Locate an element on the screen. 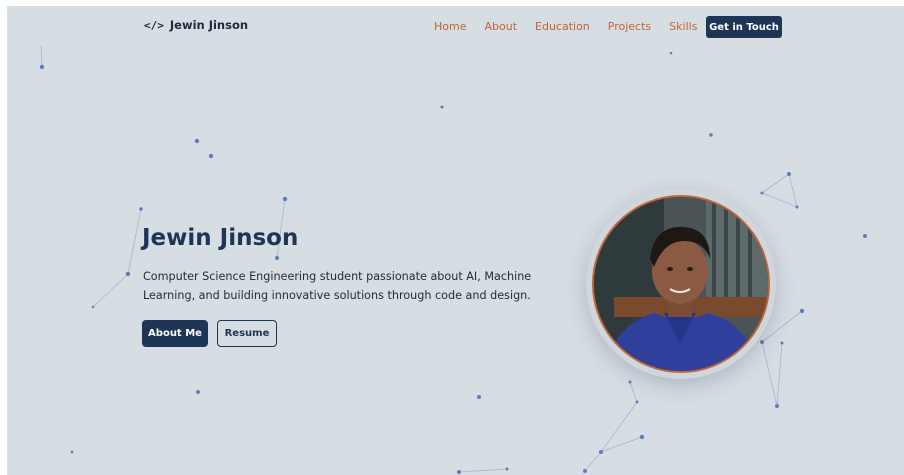 Image resolution: width=904 pixels, height=475 pixels. resume-button: Resume is located at coordinates (247, 333).